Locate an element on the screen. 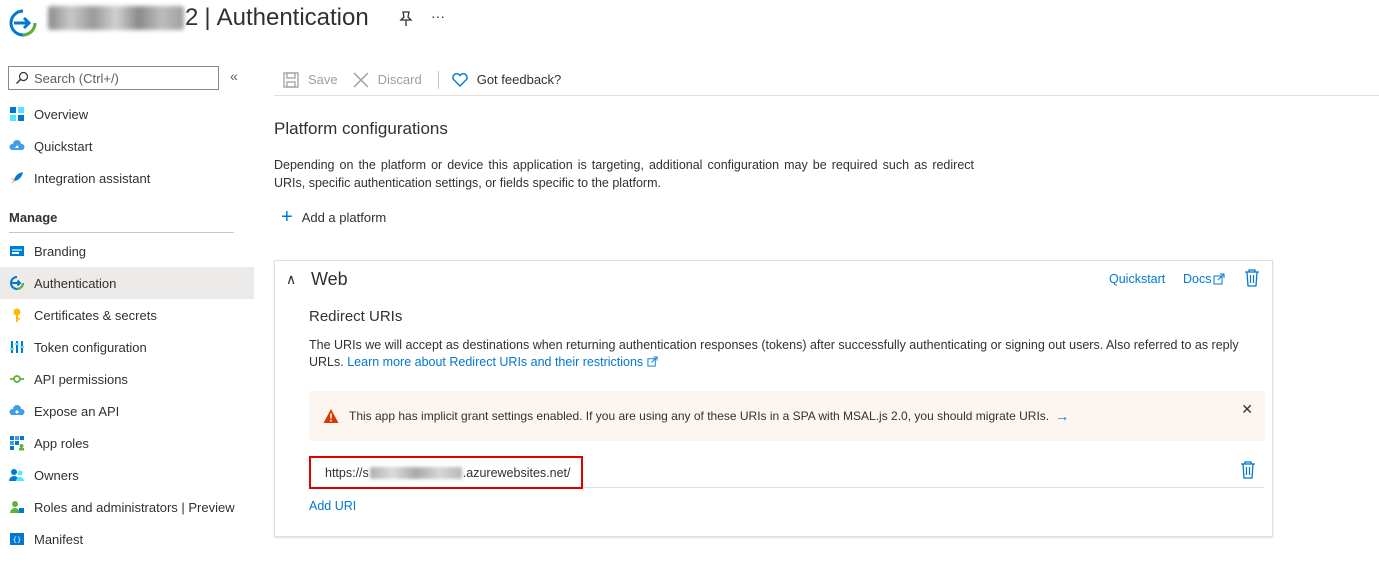  app-roles-grid-icon is located at coordinates (17, 443).